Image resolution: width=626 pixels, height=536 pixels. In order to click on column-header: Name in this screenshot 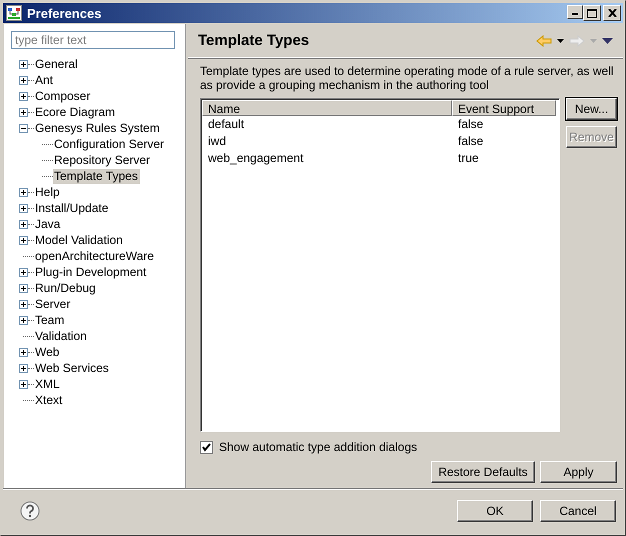, I will do `click(327, 108)`.